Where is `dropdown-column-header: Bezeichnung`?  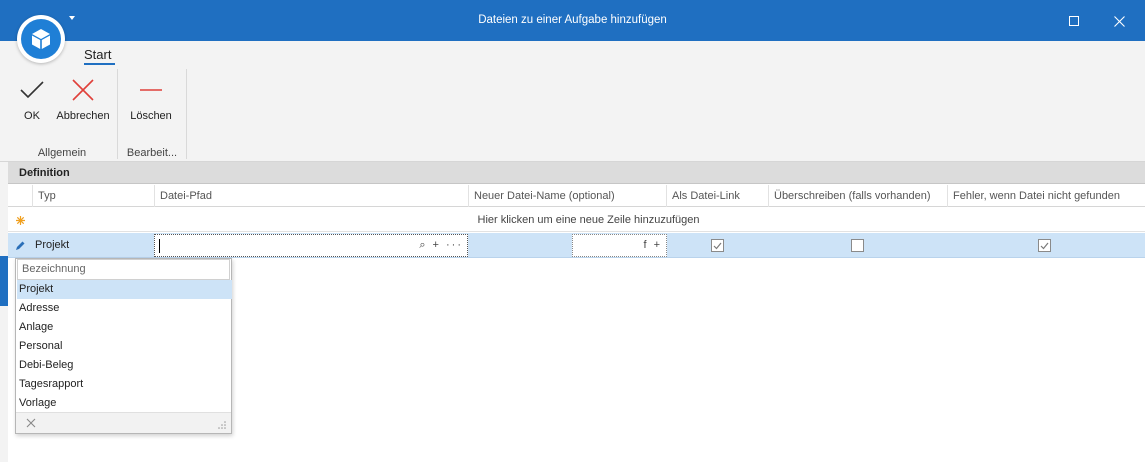 dropdown-column-header: Bezeichnung is located at coordinates (123, 269).